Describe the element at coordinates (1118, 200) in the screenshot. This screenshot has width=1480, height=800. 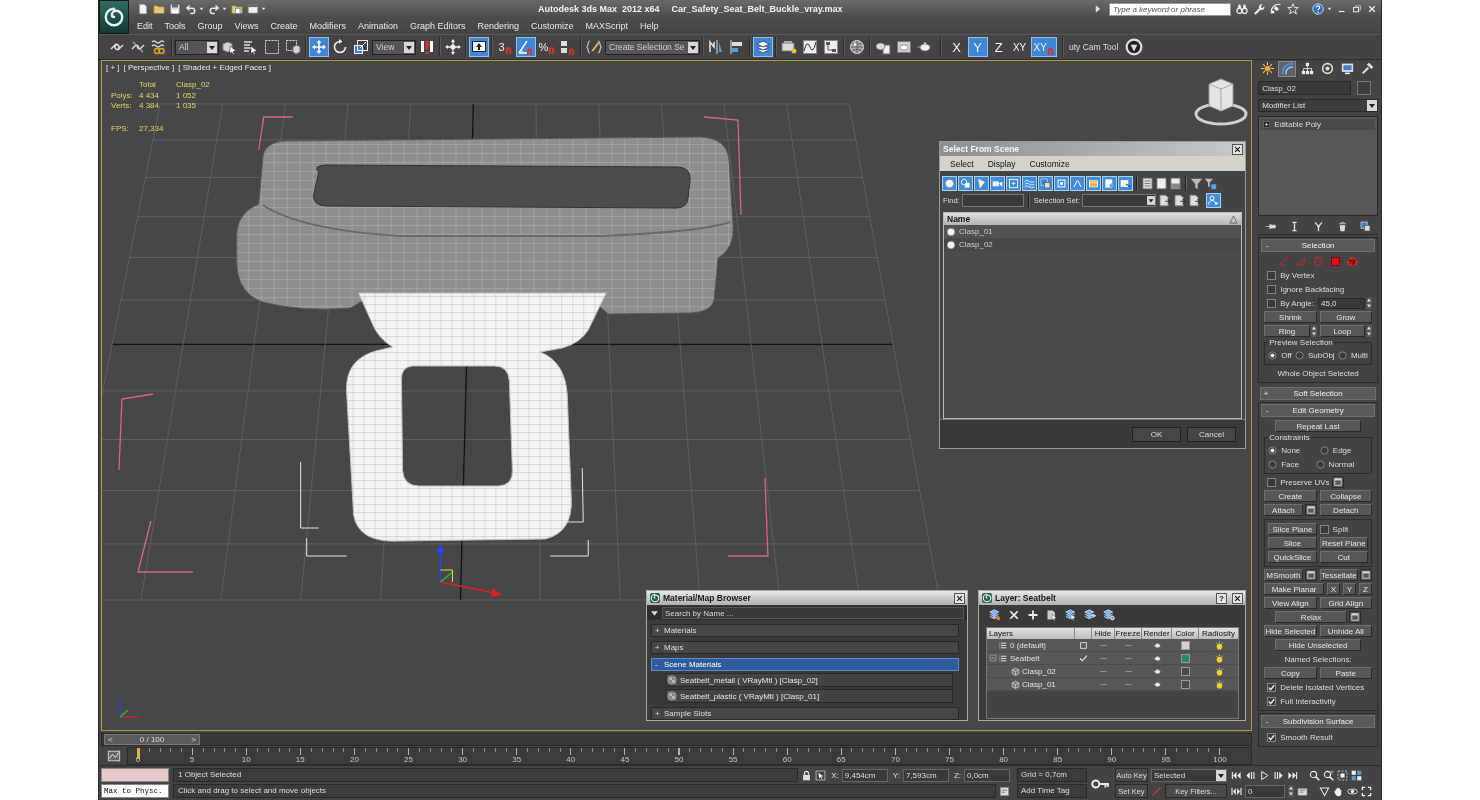
I see `selection-set-dropdown` at that location.